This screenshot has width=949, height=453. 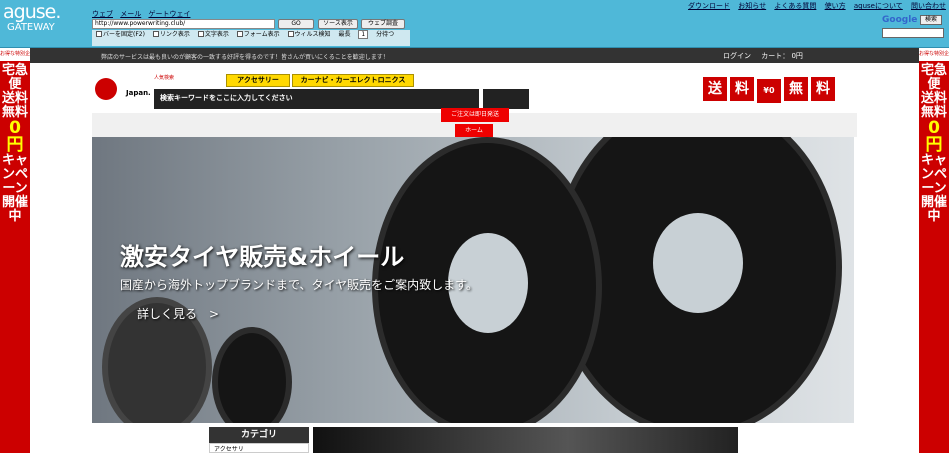 What do you see at coordinates (353, 80) in the screenshot?
I see `tab-car-navigation: カーナビ・カーエレクトロニクス` at bounding box center [353, 80].